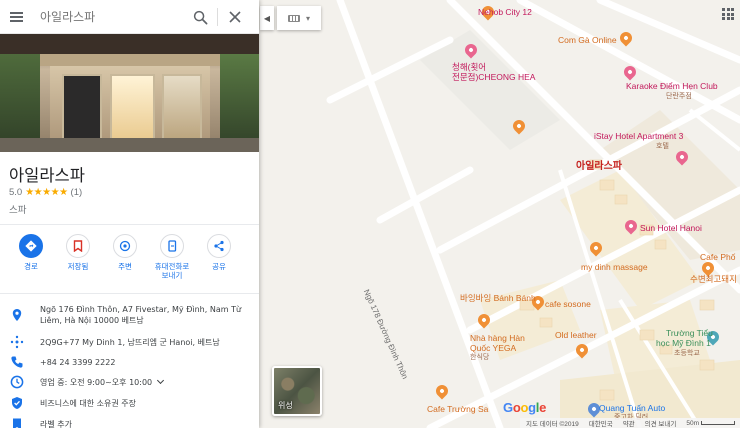 This screenshot has height=428, width=740. Describe the element at coordinates (129, 422) in the screenshot. I see `add-label-row: 라벨 추가` at that location.